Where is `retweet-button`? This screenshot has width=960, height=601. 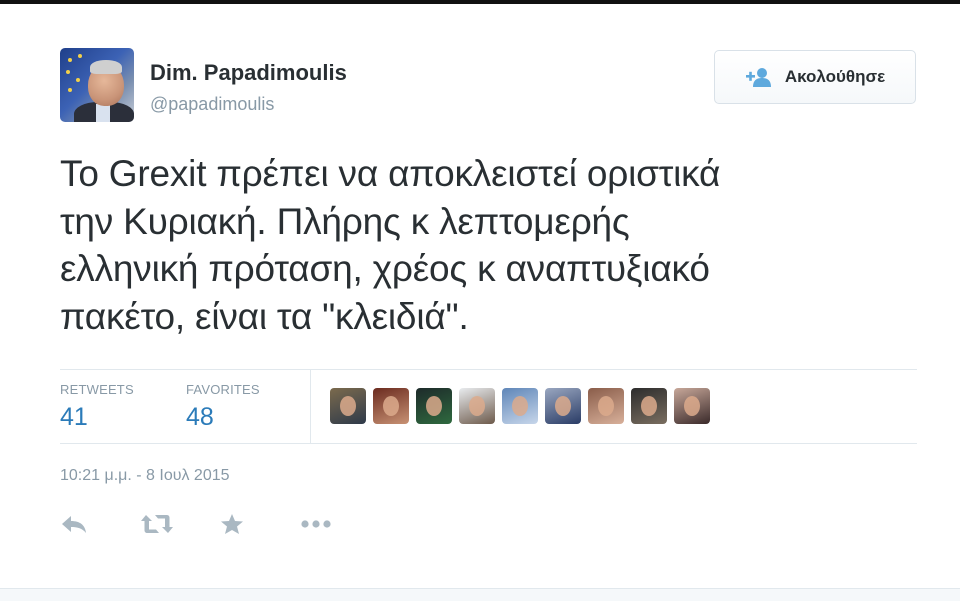
retweet-button is located at coordinates (180, 524).